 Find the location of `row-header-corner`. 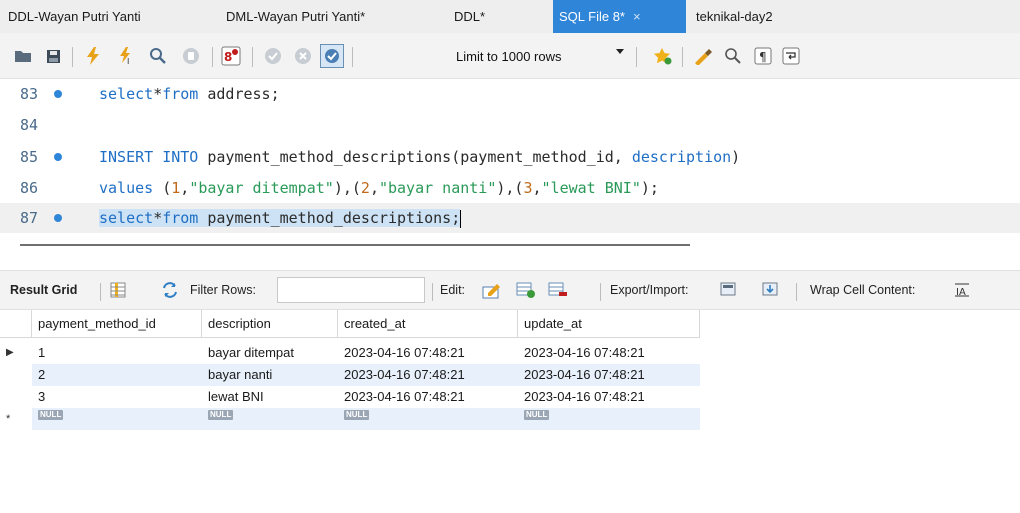

row-header-corner is located at coordinates (16, 324).